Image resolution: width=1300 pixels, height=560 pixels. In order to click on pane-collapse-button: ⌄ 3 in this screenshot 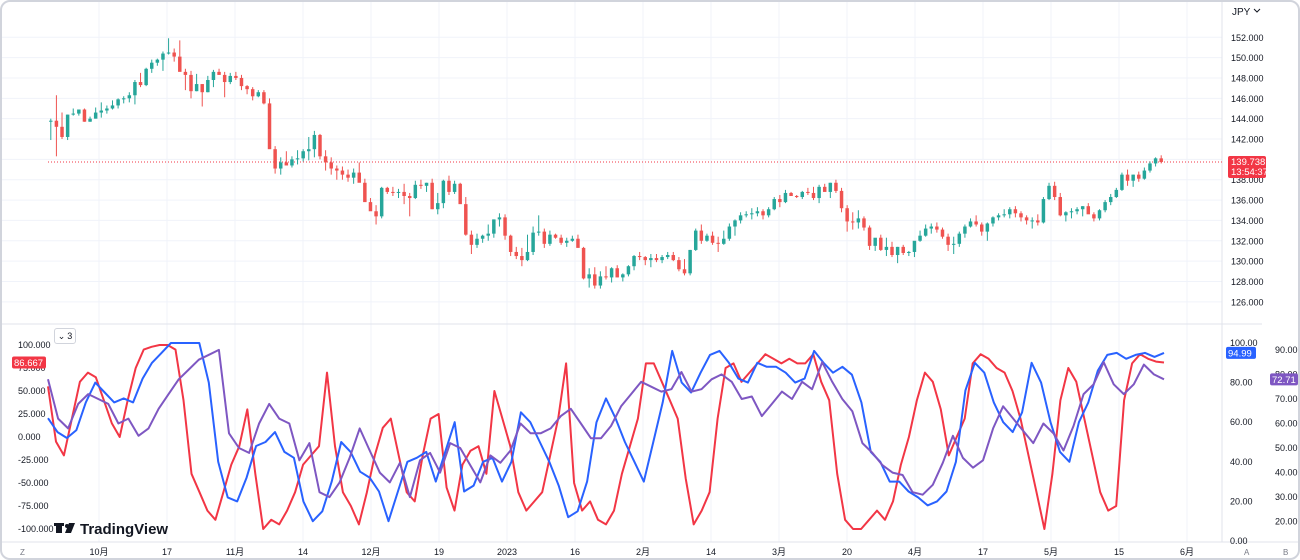, I will do `click(65, 336)`.